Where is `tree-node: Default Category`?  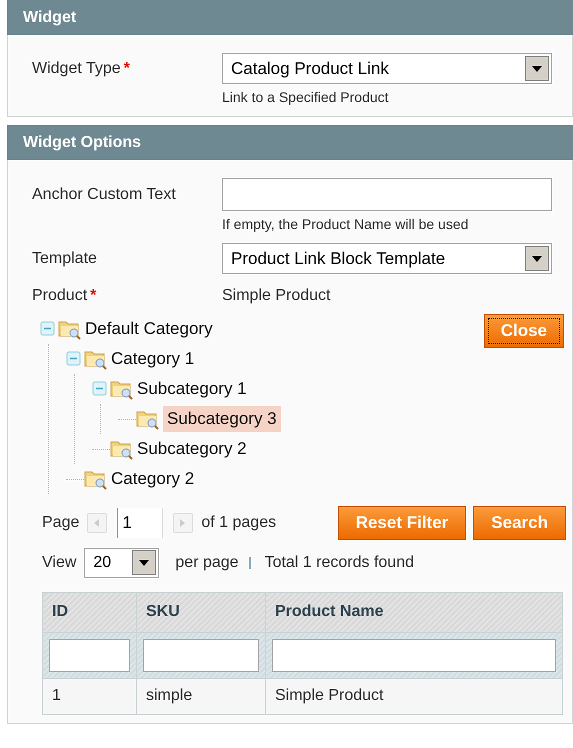 tree-node: Default Category is located at coordinates (149, 329).